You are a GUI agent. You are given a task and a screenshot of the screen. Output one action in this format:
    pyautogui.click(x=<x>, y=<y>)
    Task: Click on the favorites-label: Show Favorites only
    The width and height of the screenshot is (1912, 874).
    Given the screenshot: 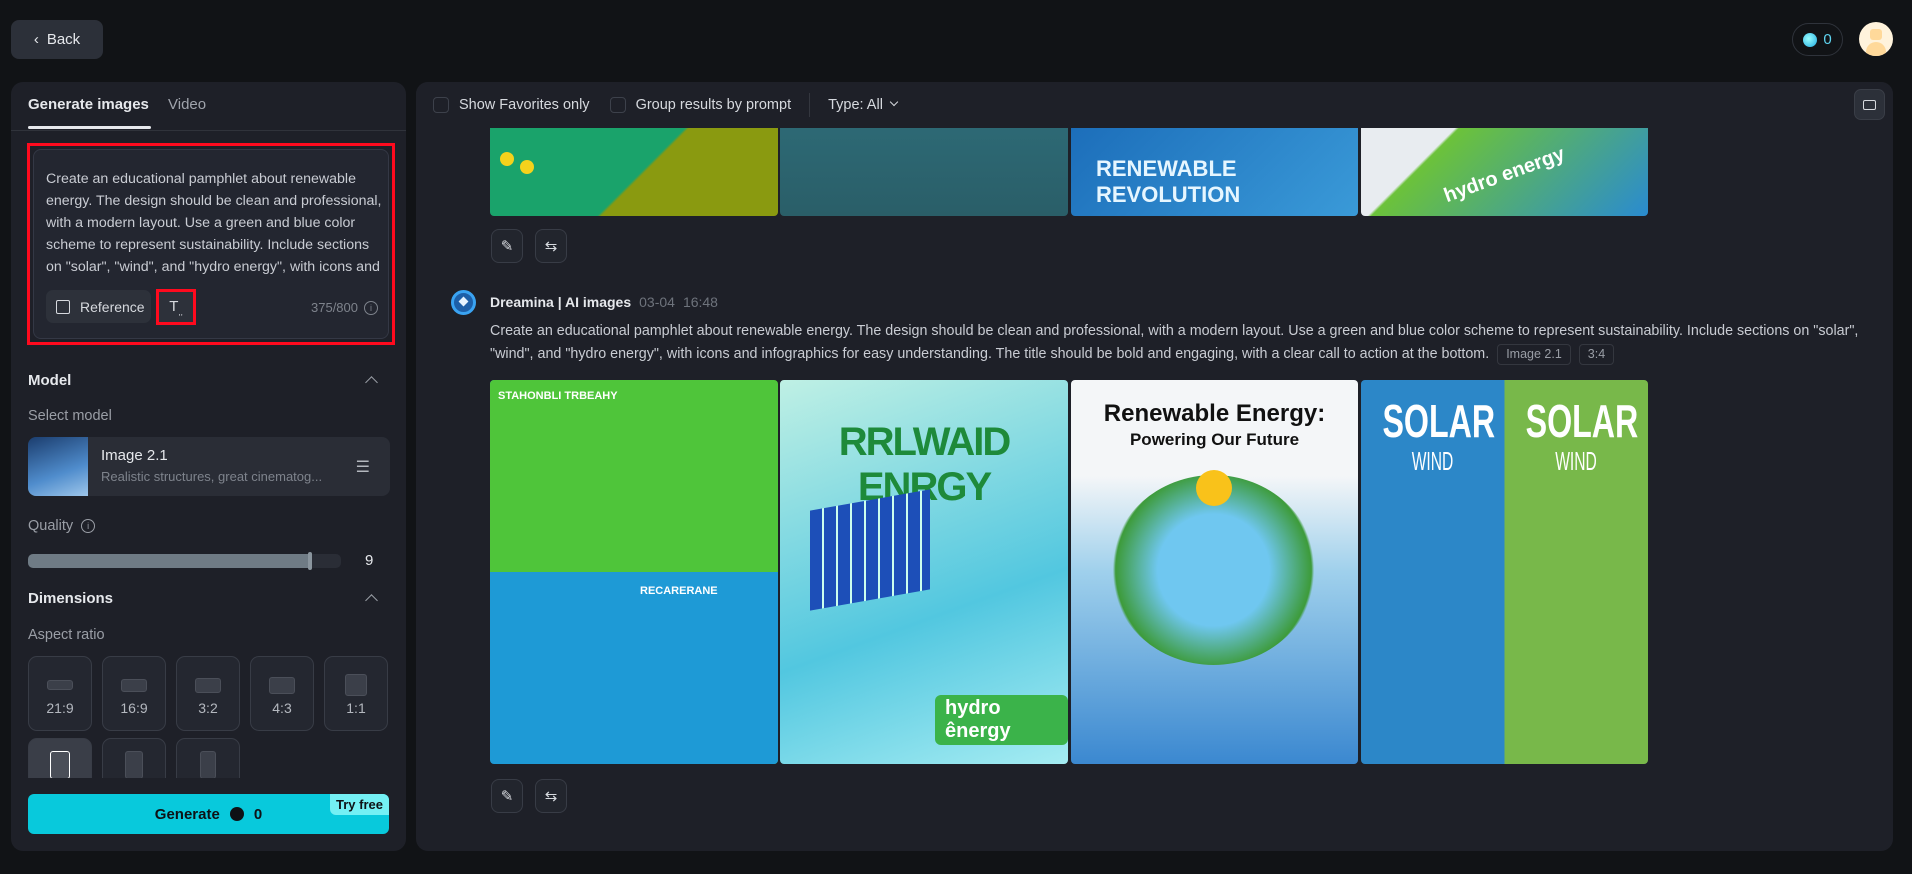 What is the action you would take?
    pyautogui.click(x=524, y=105)
    